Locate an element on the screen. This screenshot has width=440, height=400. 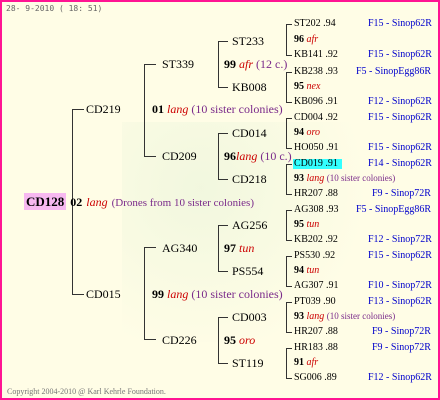
g3-name: CD014 is located at coordinates (249, 133).